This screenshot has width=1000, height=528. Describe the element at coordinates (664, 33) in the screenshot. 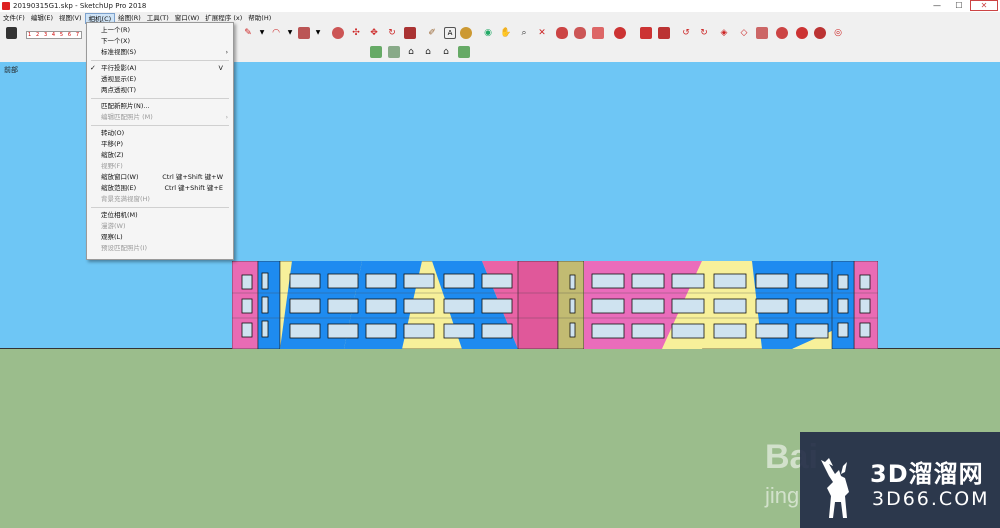

I see `sandbox-icon` at that location.